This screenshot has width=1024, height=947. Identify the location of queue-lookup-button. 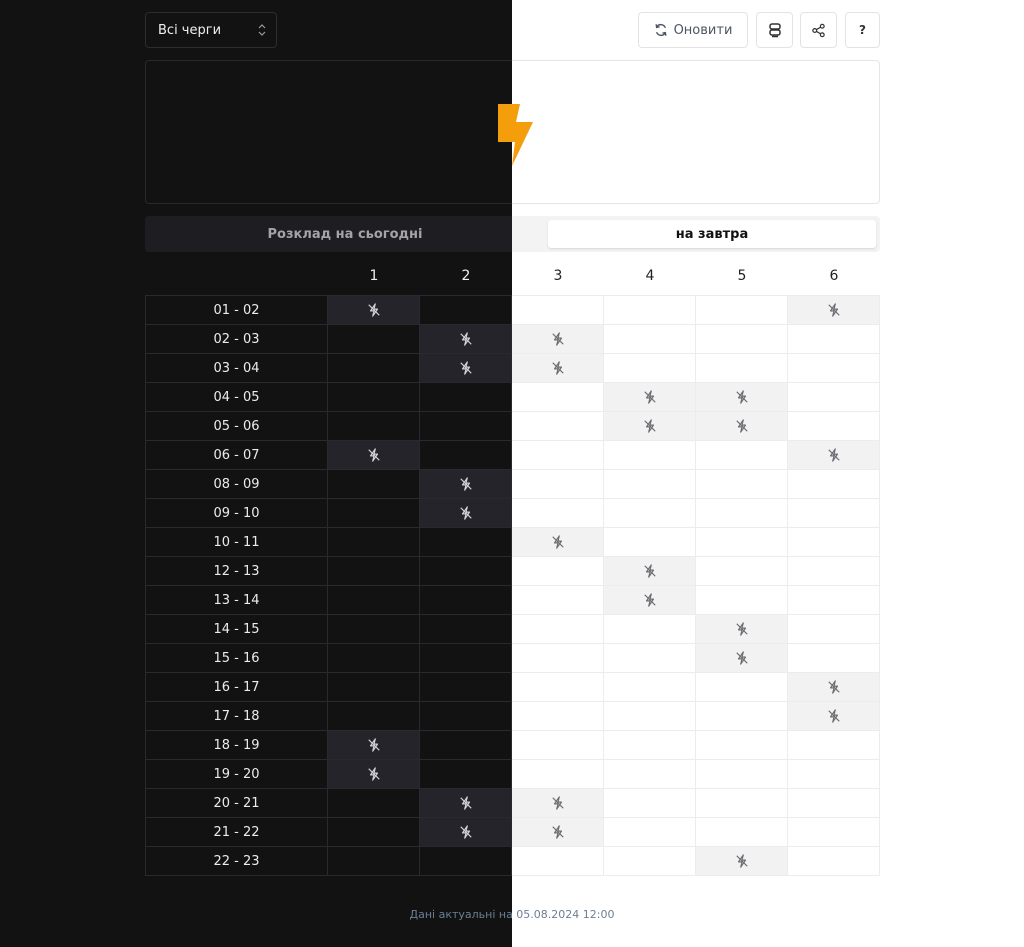
(774, 30).